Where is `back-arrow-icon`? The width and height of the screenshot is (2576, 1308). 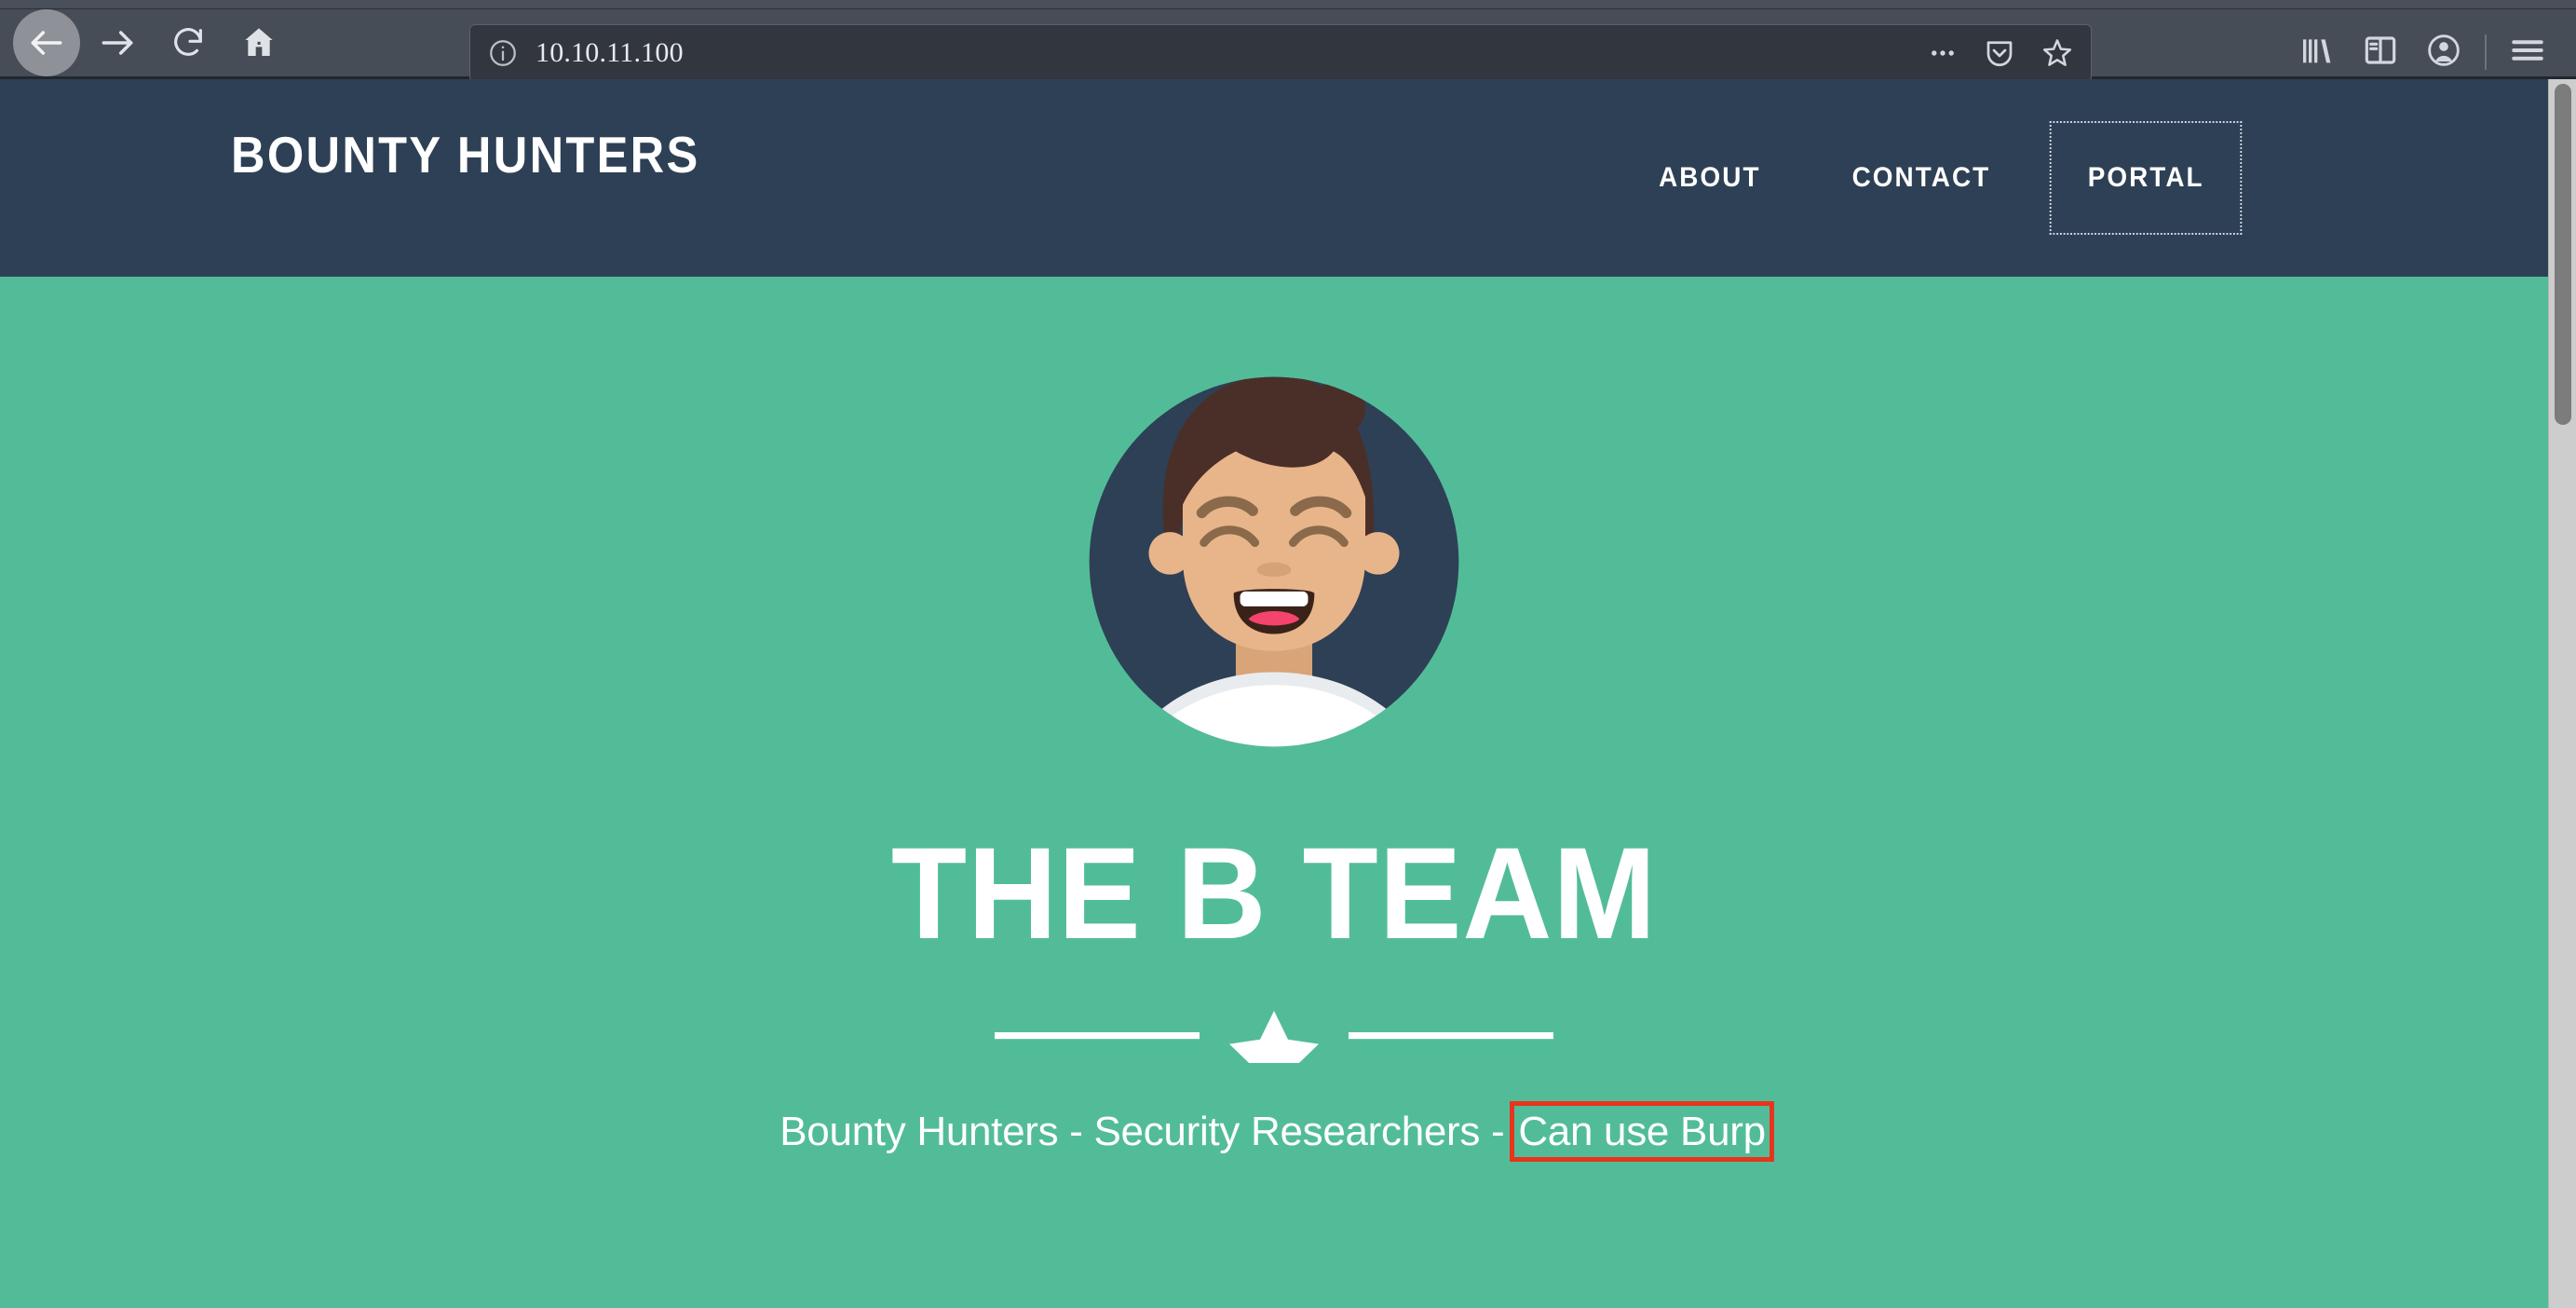 back-arrow-icon is located at coordinates (46, 42).